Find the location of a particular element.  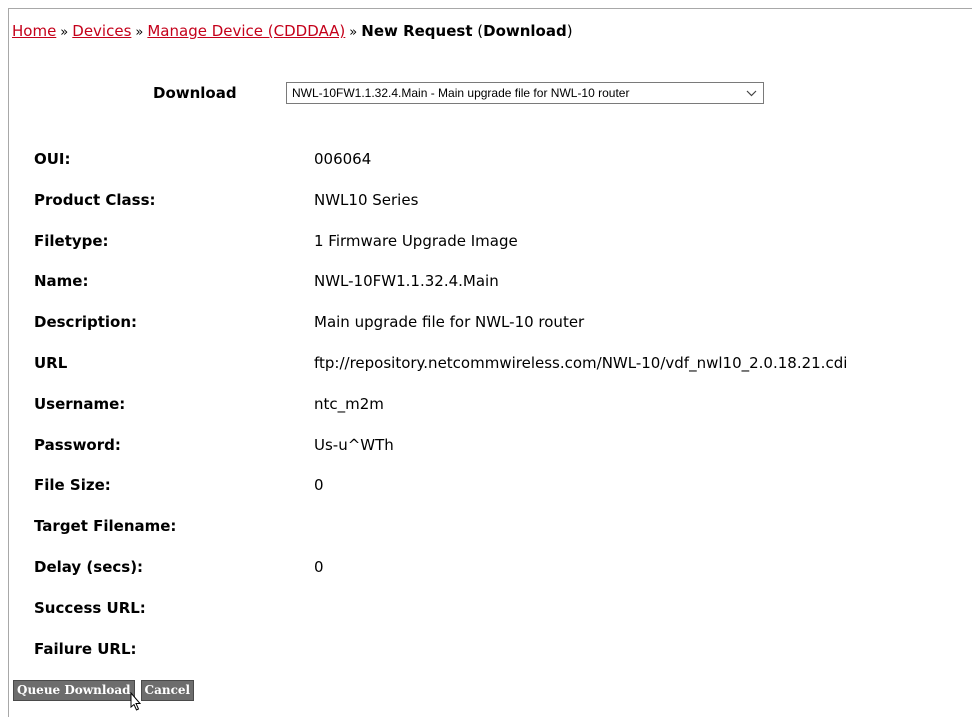

detail-label: Target Filename: is located at coordinates (105, 526).